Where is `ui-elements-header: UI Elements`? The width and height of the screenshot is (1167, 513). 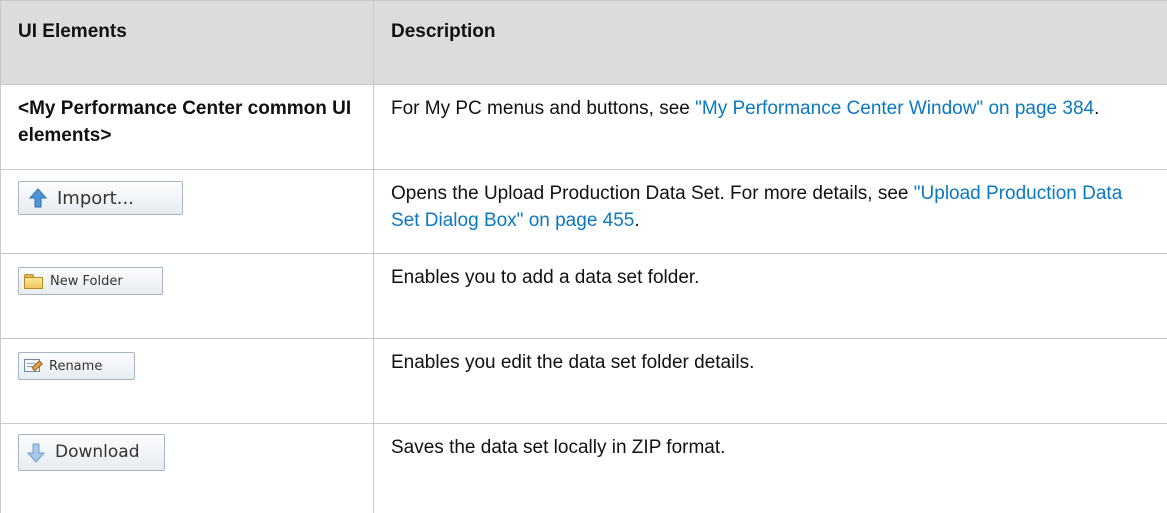 ui-elements-header: UI Elements is located at coordinates (187, 43).